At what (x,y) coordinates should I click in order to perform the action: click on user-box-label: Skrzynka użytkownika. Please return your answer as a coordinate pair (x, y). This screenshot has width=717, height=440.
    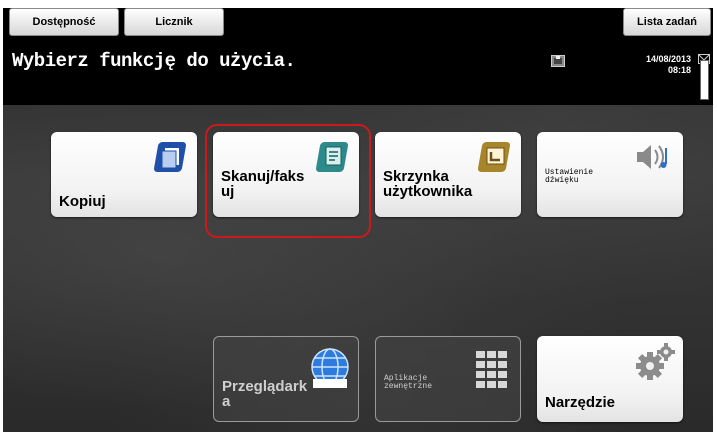
    Looking at the image, I should click on (427, 184).